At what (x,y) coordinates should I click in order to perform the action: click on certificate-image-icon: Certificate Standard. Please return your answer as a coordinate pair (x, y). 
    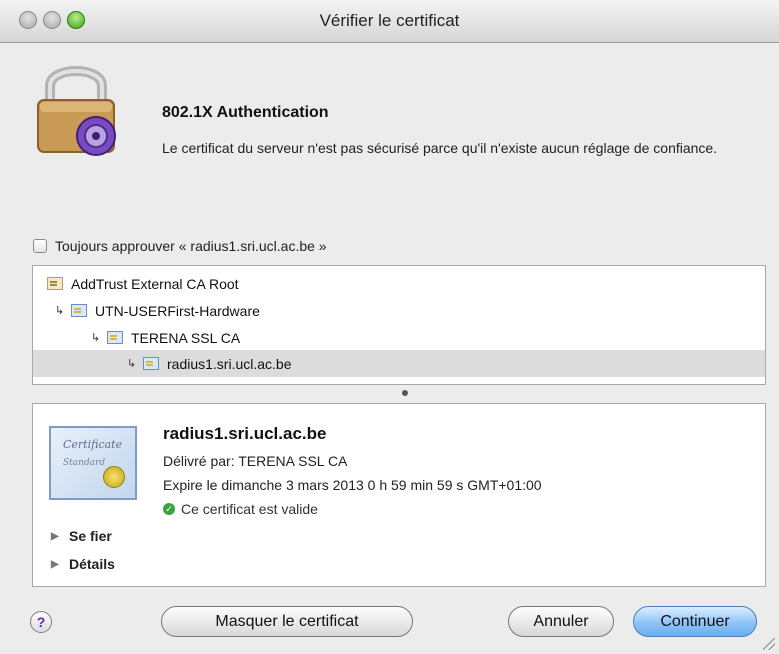
    Looking at the image, I should click on (93, 463).